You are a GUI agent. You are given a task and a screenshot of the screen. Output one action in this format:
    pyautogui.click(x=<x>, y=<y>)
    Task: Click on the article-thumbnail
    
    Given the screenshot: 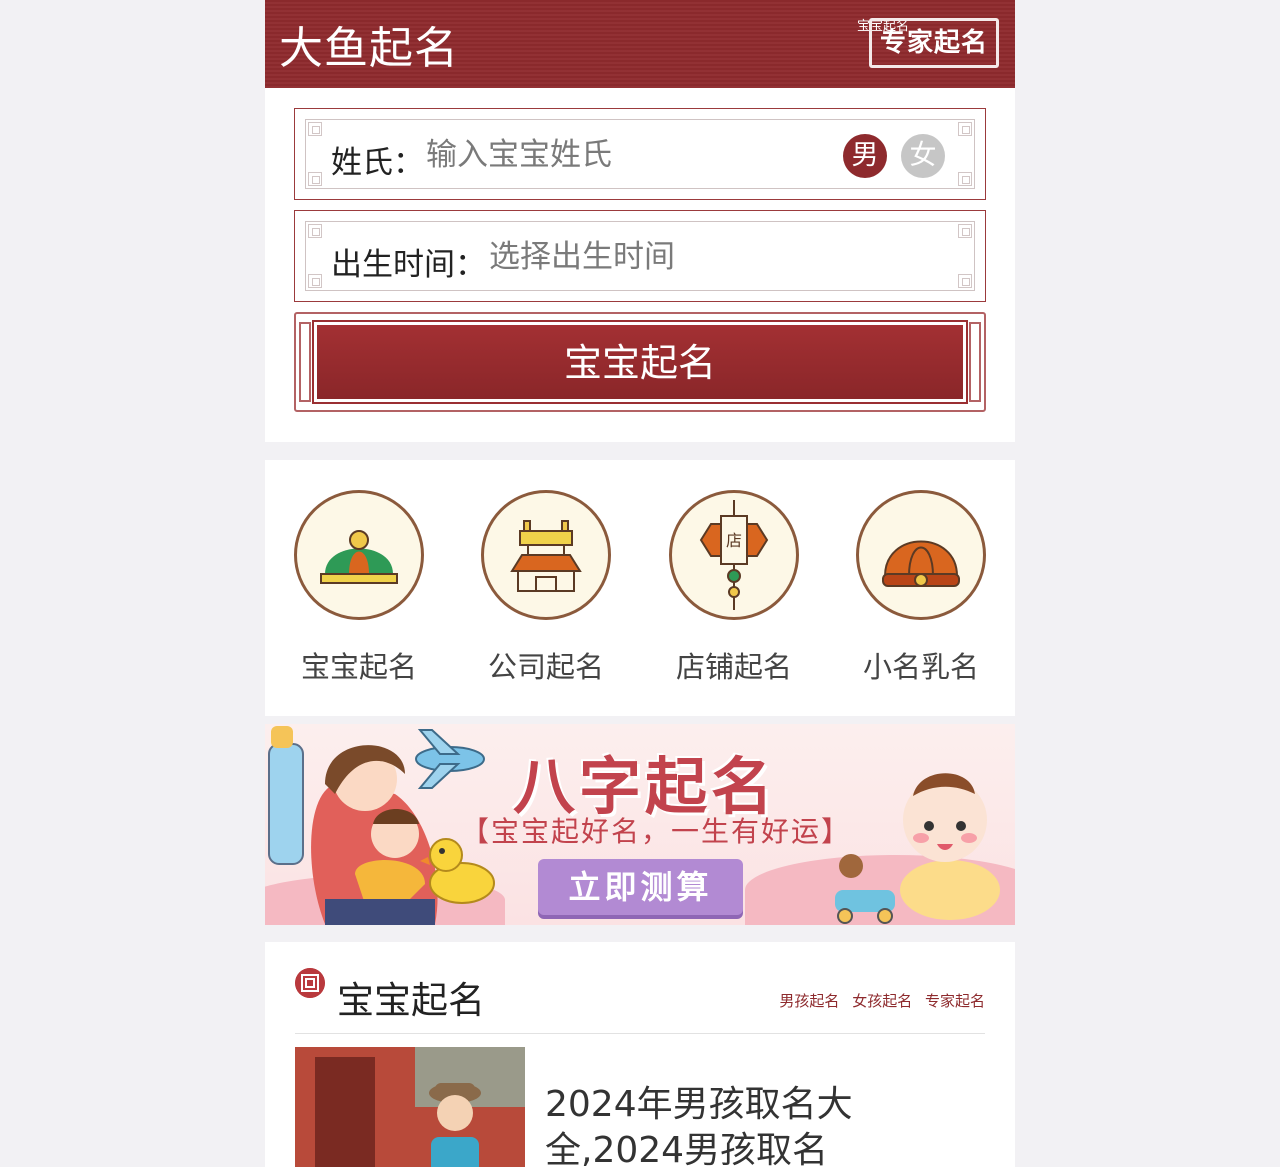 What is the action you would take?
    pyautogui.click(x=410, y=1107)
    